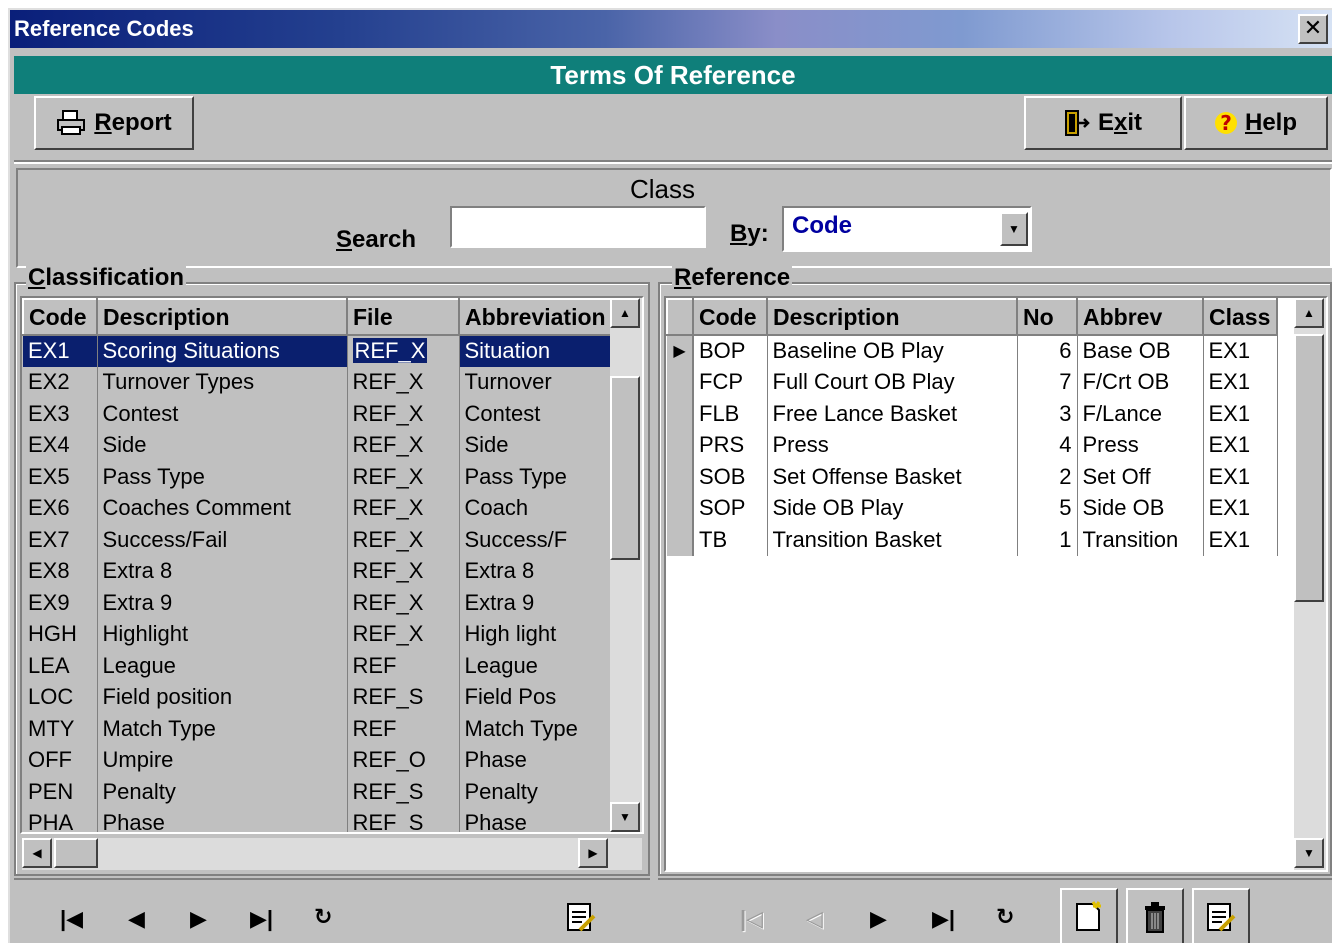 The height and width of the screenshot is (943, 1332). I want to click on abbrev-cell: F/Lance, so click(1140, 414).